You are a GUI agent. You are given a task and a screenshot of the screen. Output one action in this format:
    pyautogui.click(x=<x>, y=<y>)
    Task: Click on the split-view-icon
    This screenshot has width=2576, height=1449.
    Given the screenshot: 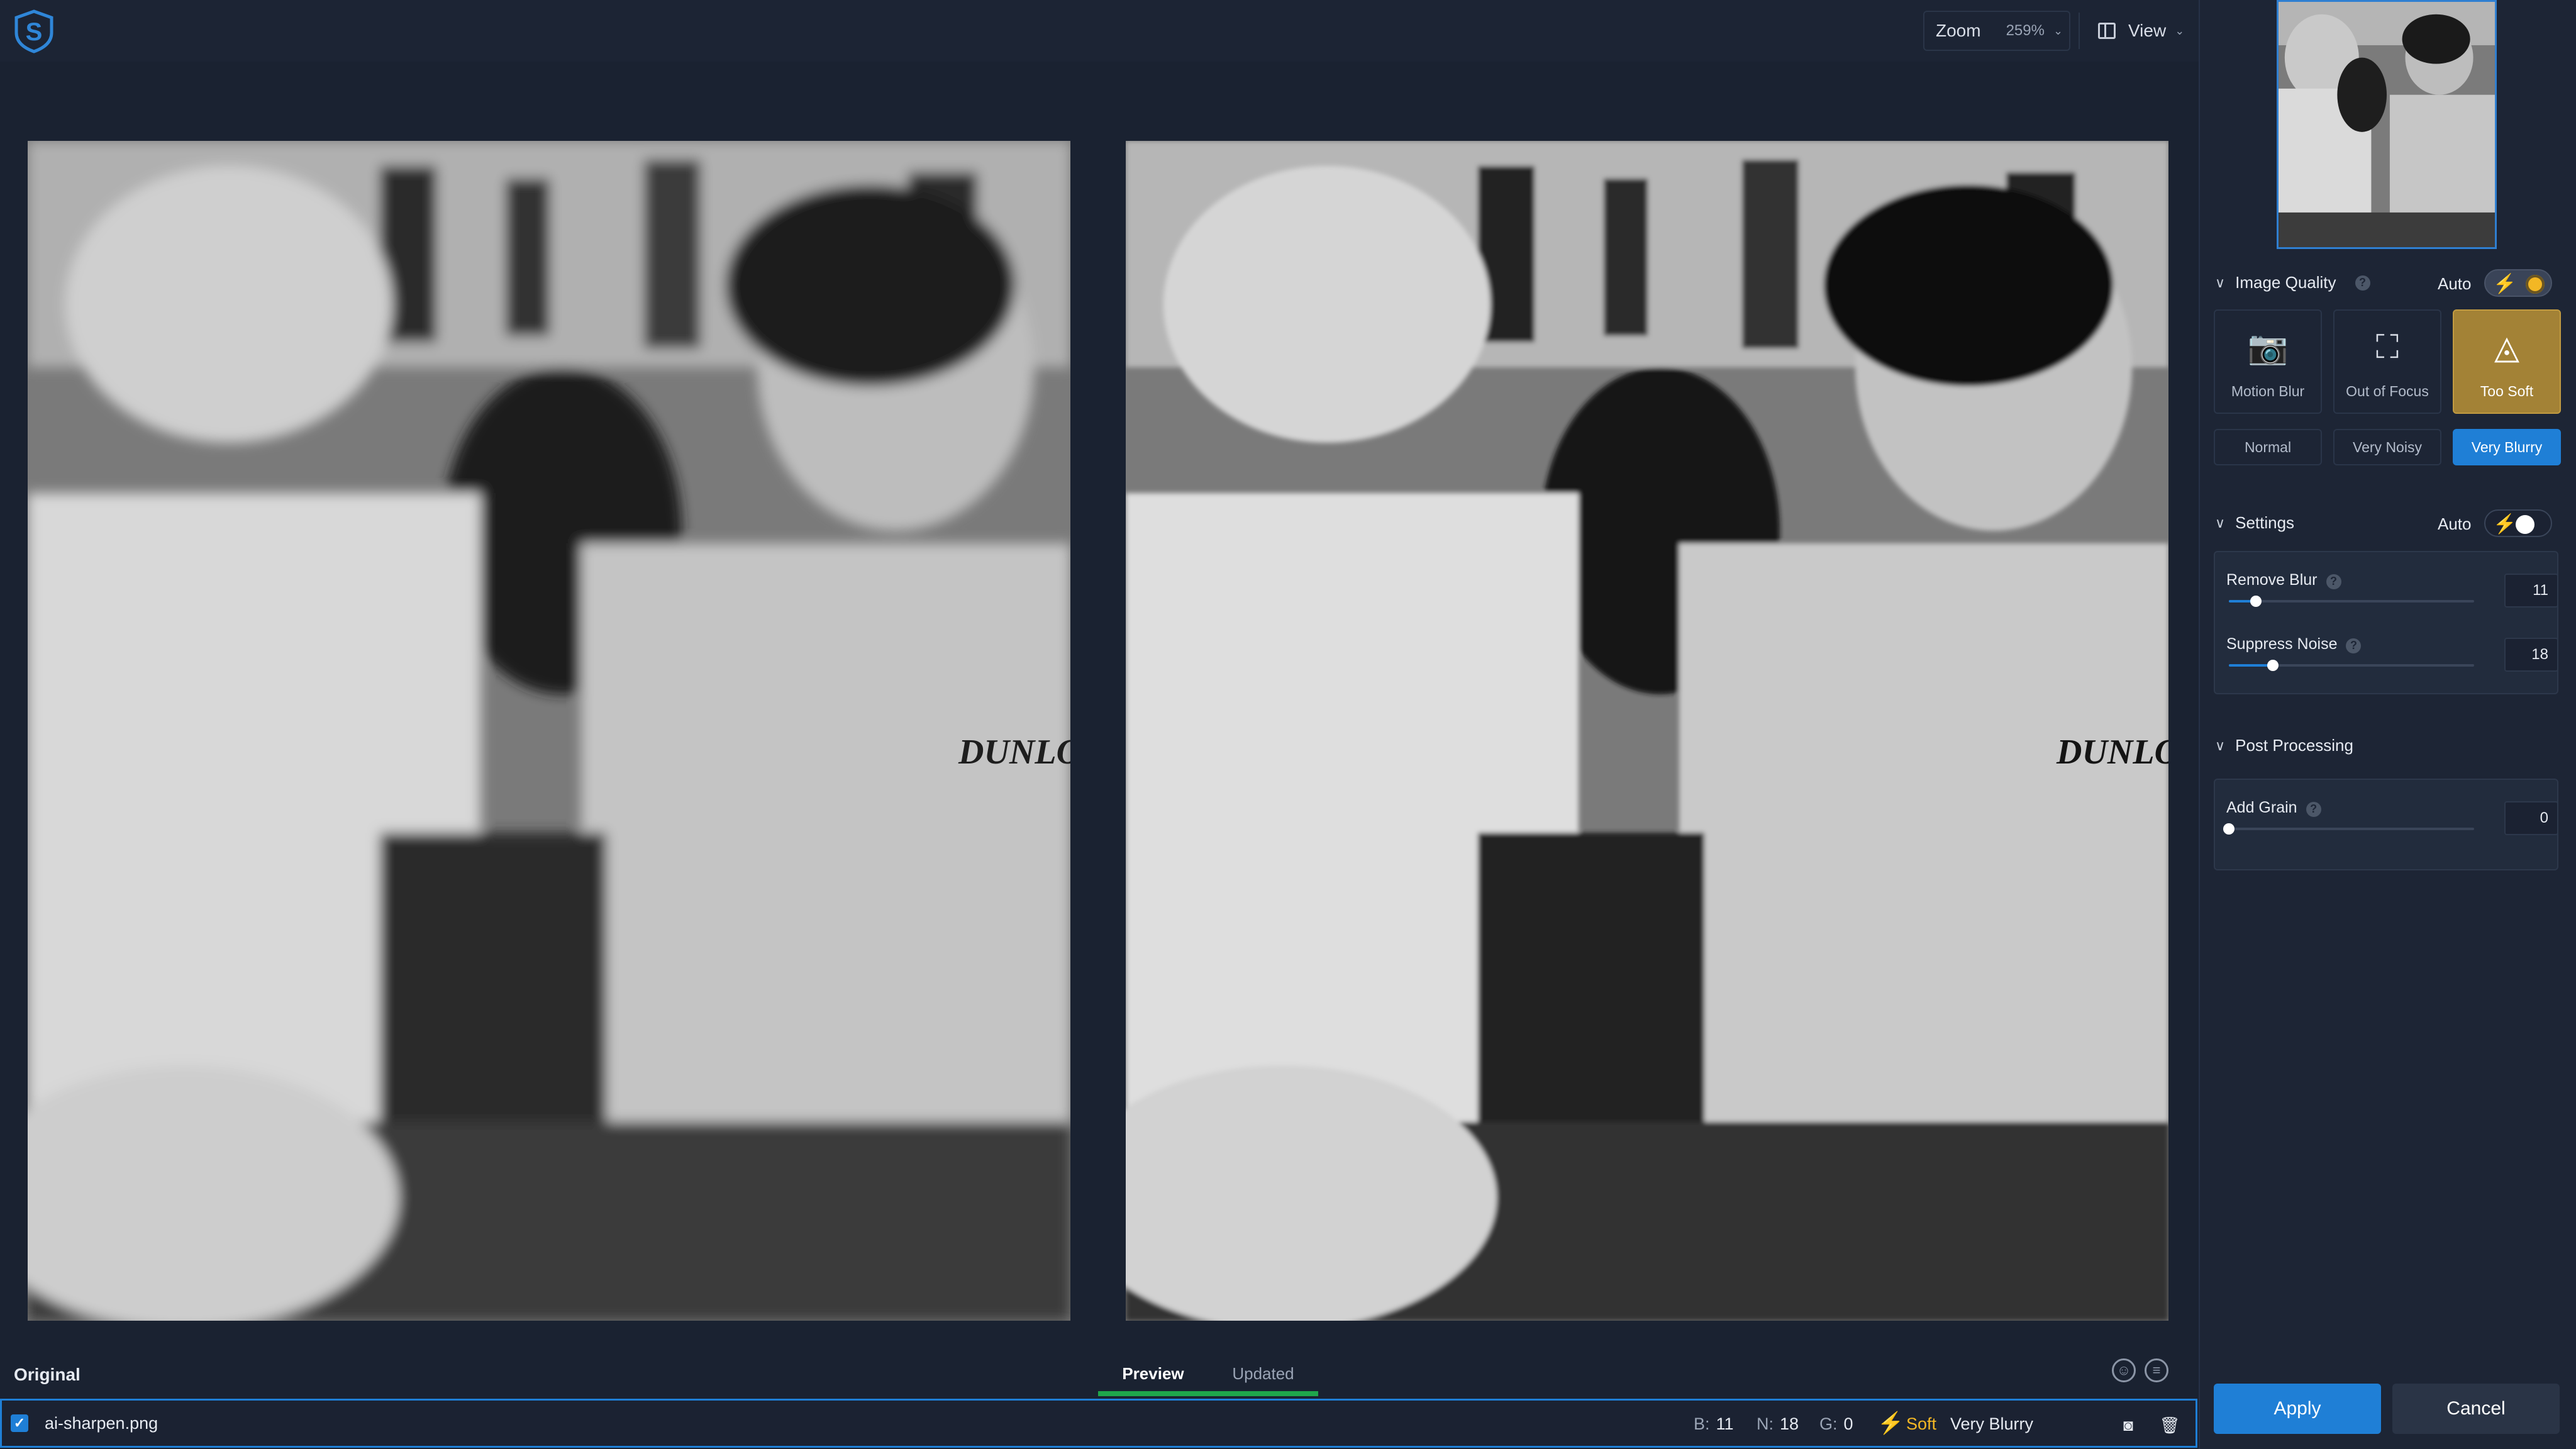 What is the action you would take?
    pyautogui.click(x=2107, y=31)
    